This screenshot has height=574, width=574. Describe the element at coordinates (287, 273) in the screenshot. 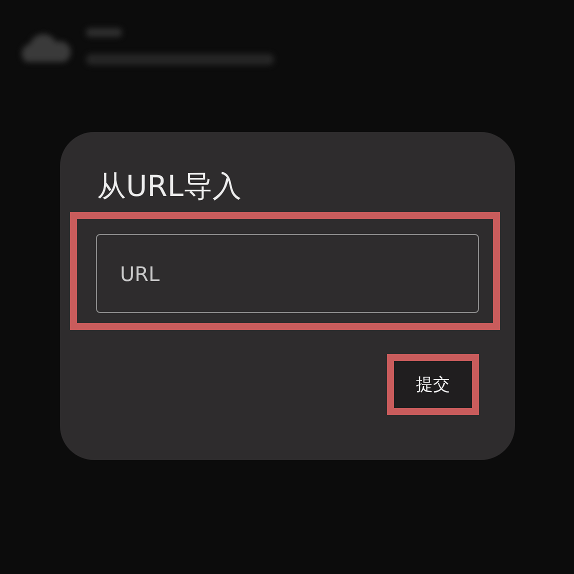

I see `url-input-field: URL` at that location.